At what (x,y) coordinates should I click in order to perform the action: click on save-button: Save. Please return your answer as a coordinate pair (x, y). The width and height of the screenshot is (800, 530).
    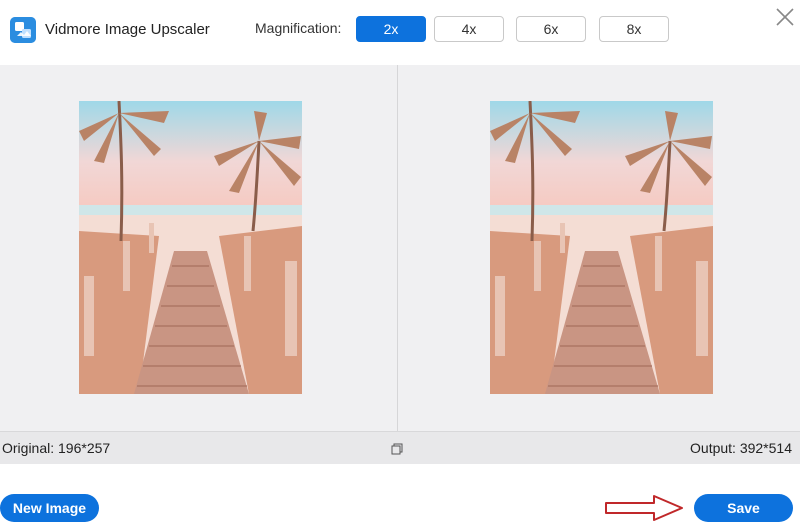
    Looking at the image, I should click on (743, 508).